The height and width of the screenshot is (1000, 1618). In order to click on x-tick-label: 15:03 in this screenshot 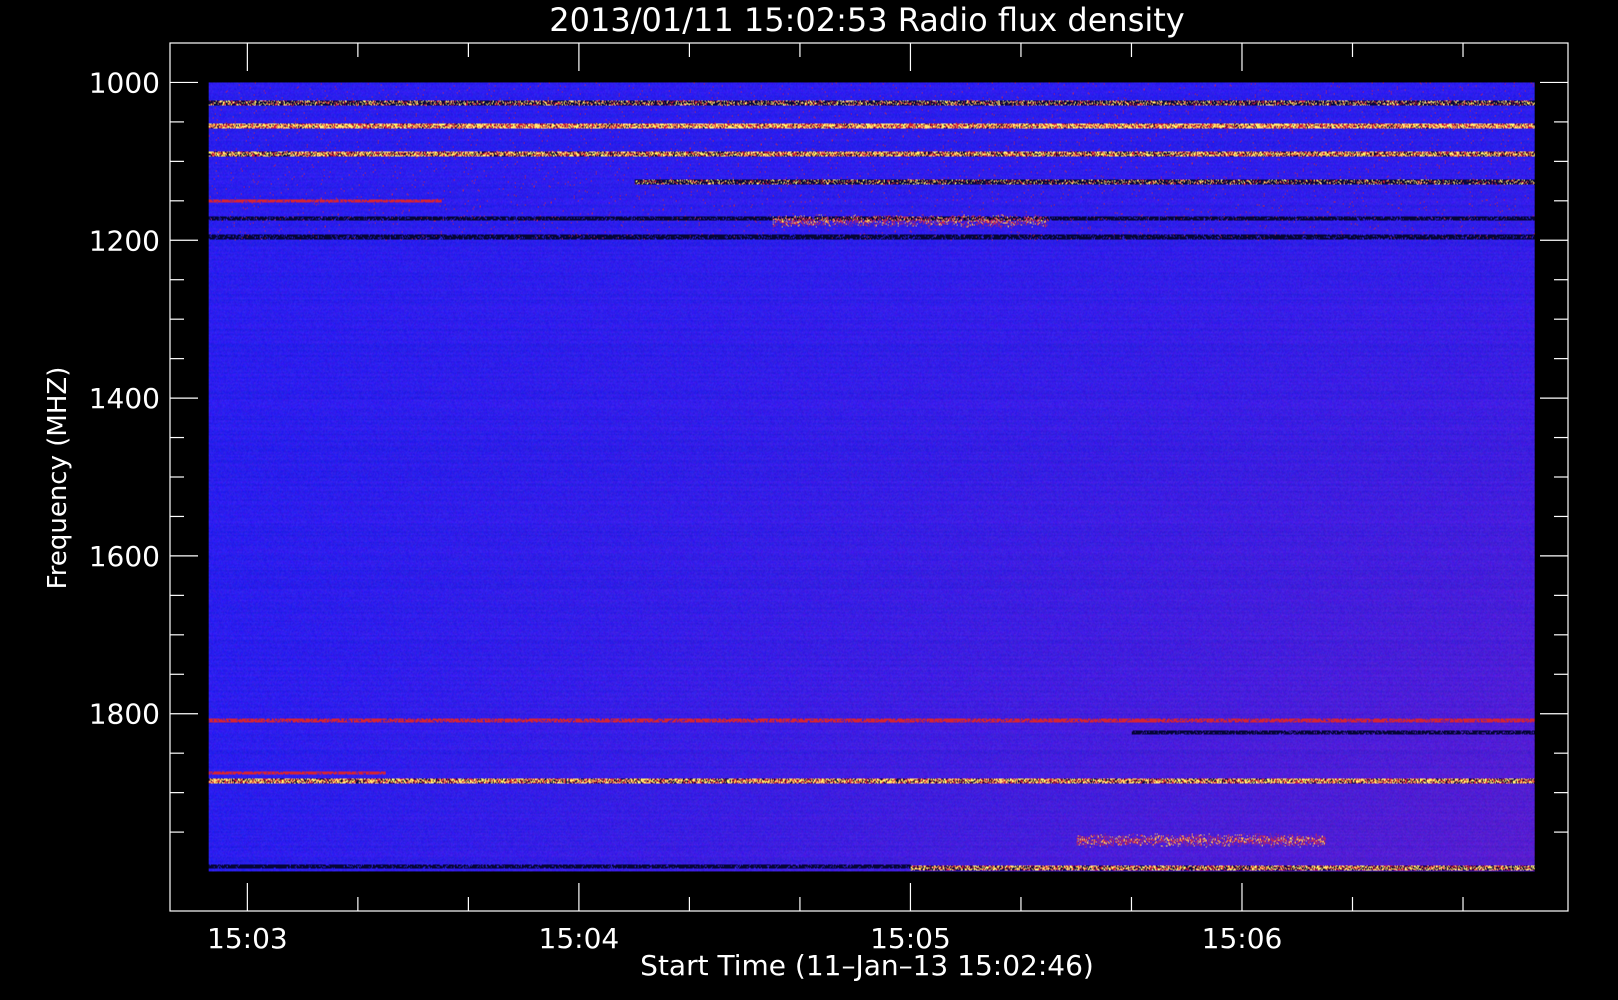, I will do `click(247, 938)`.